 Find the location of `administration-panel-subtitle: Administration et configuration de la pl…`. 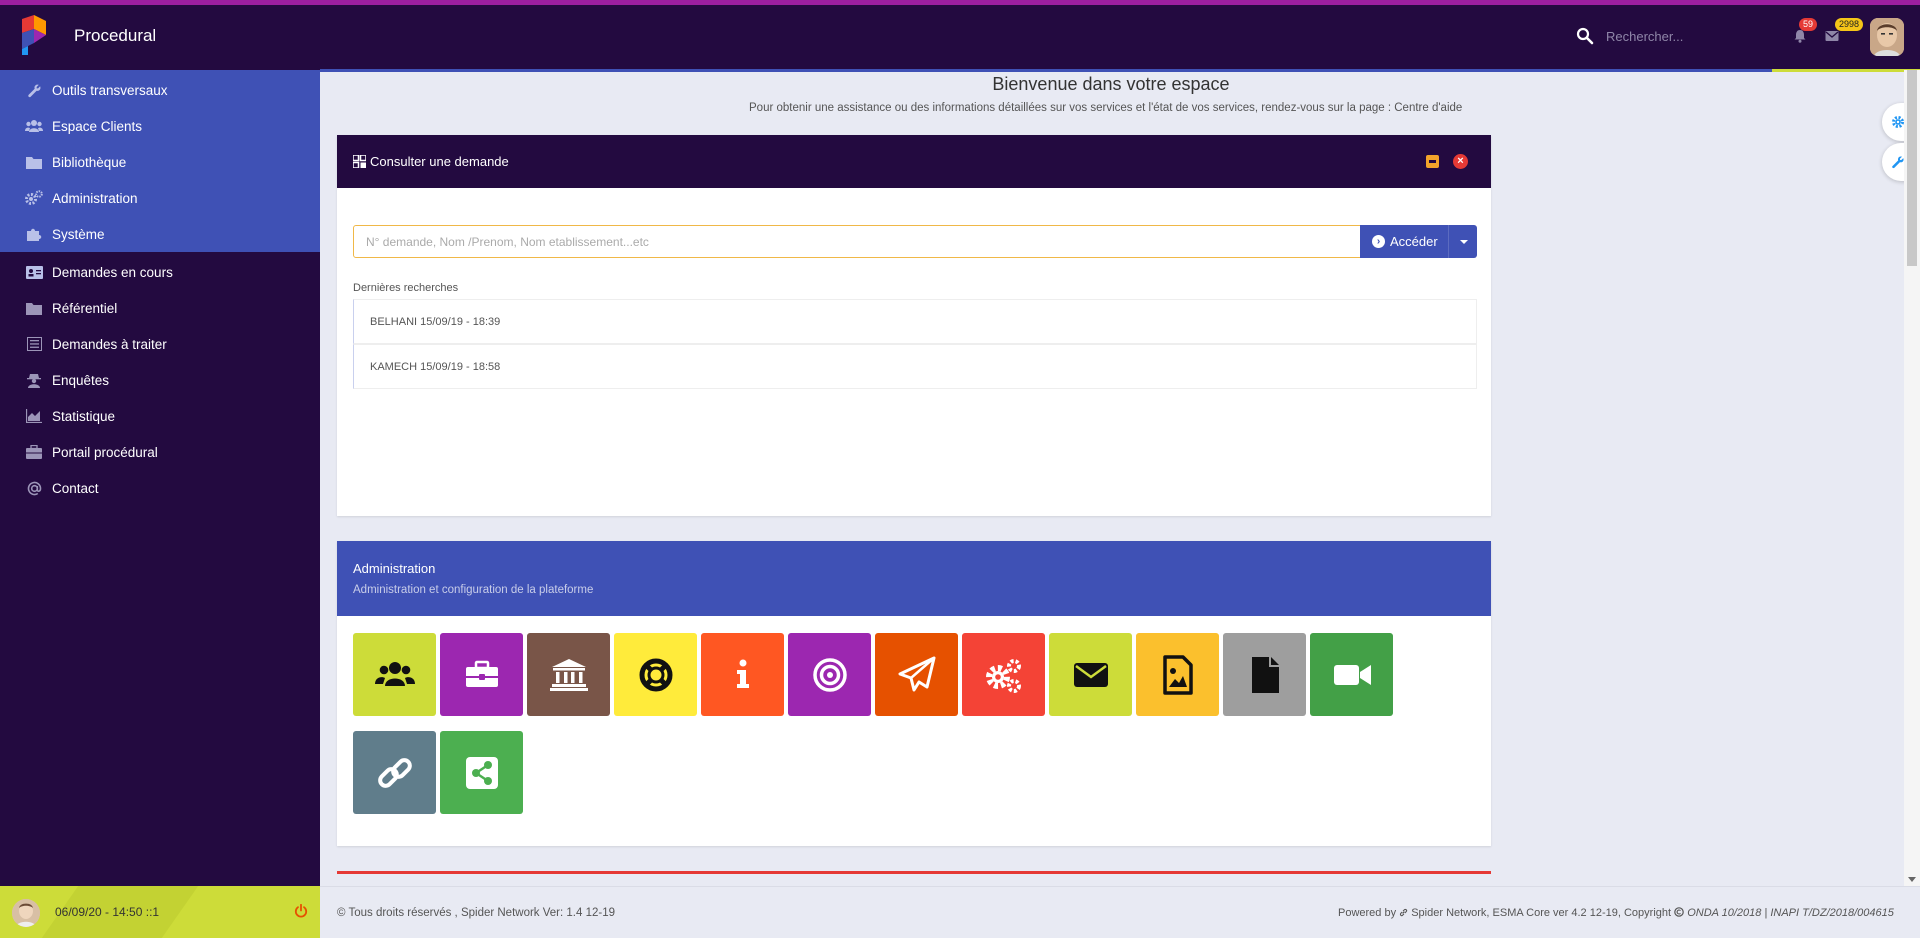

administration-panel-subtitle: Administration et configuration de la pl… is located at coordinates (473, 590).